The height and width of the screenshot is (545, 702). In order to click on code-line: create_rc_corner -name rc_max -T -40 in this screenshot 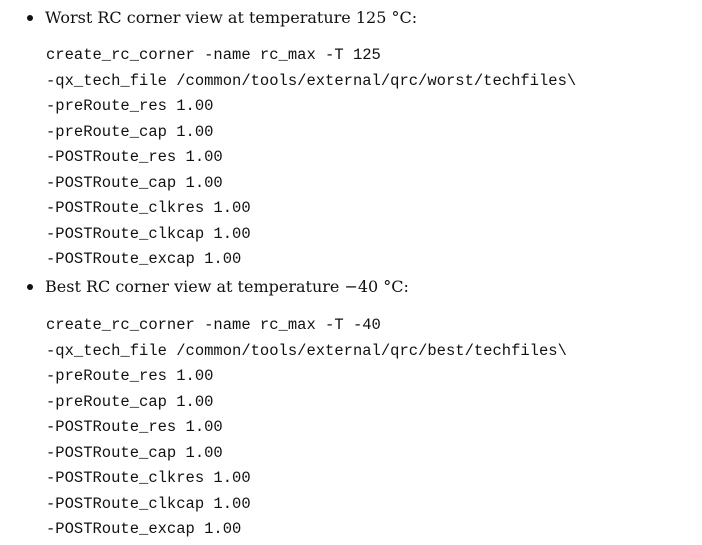, I will do `click(213, 325)`.